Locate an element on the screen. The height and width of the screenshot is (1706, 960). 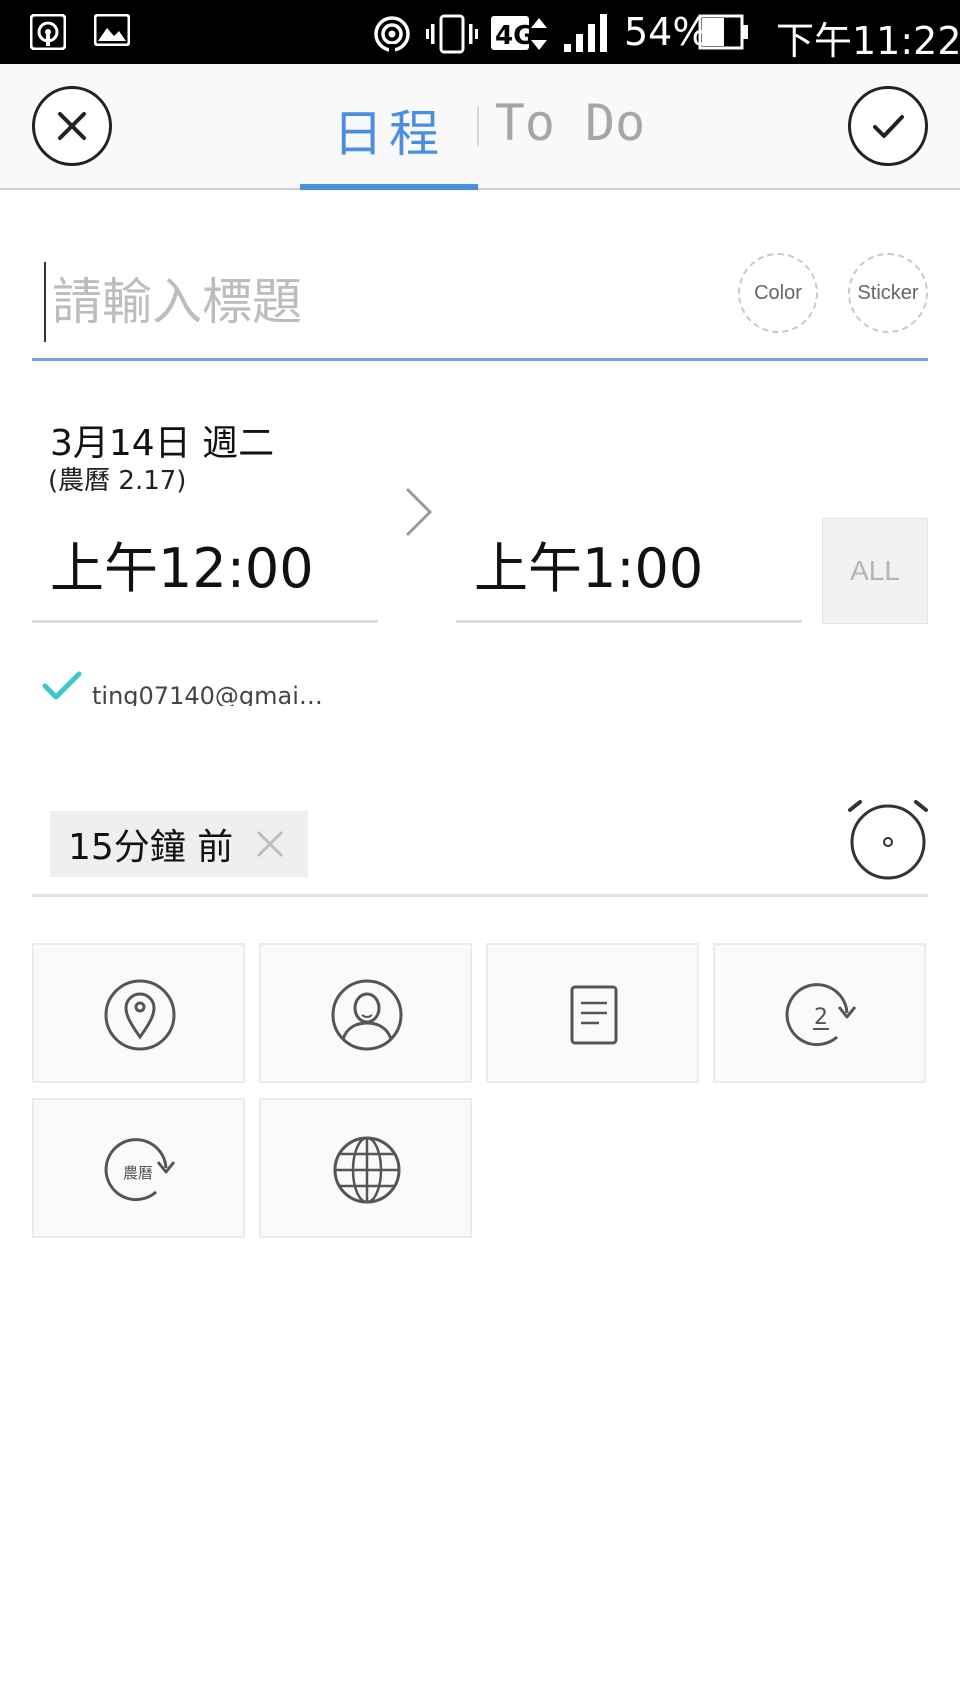
hotspot-icon is located at coordinates (48, 32).